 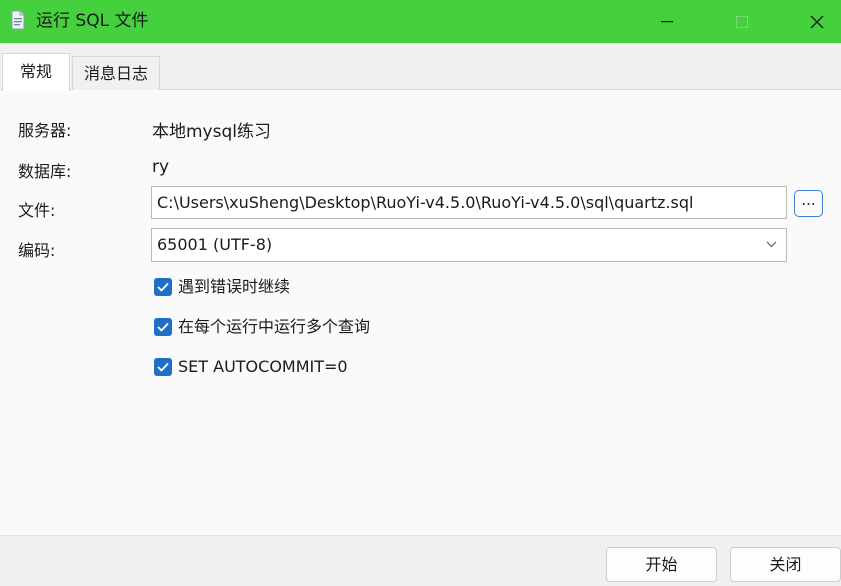 I want to click on minimize-button, so click(x=667, y=21).